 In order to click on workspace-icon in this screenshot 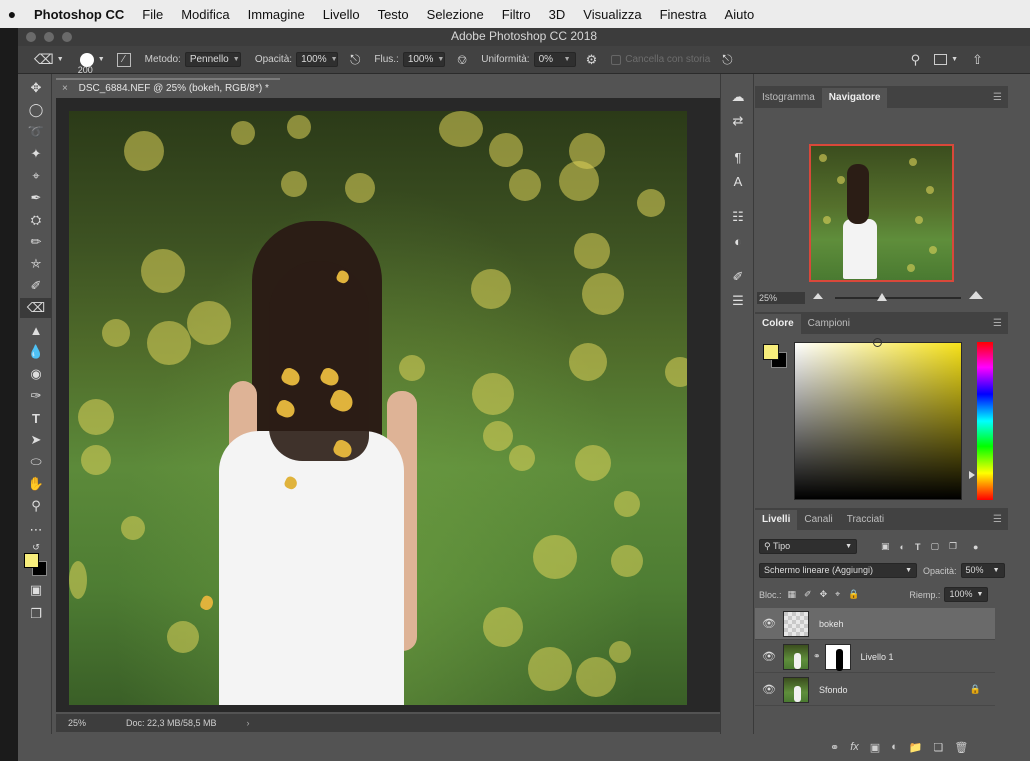, I will do `click(941, 59)`.